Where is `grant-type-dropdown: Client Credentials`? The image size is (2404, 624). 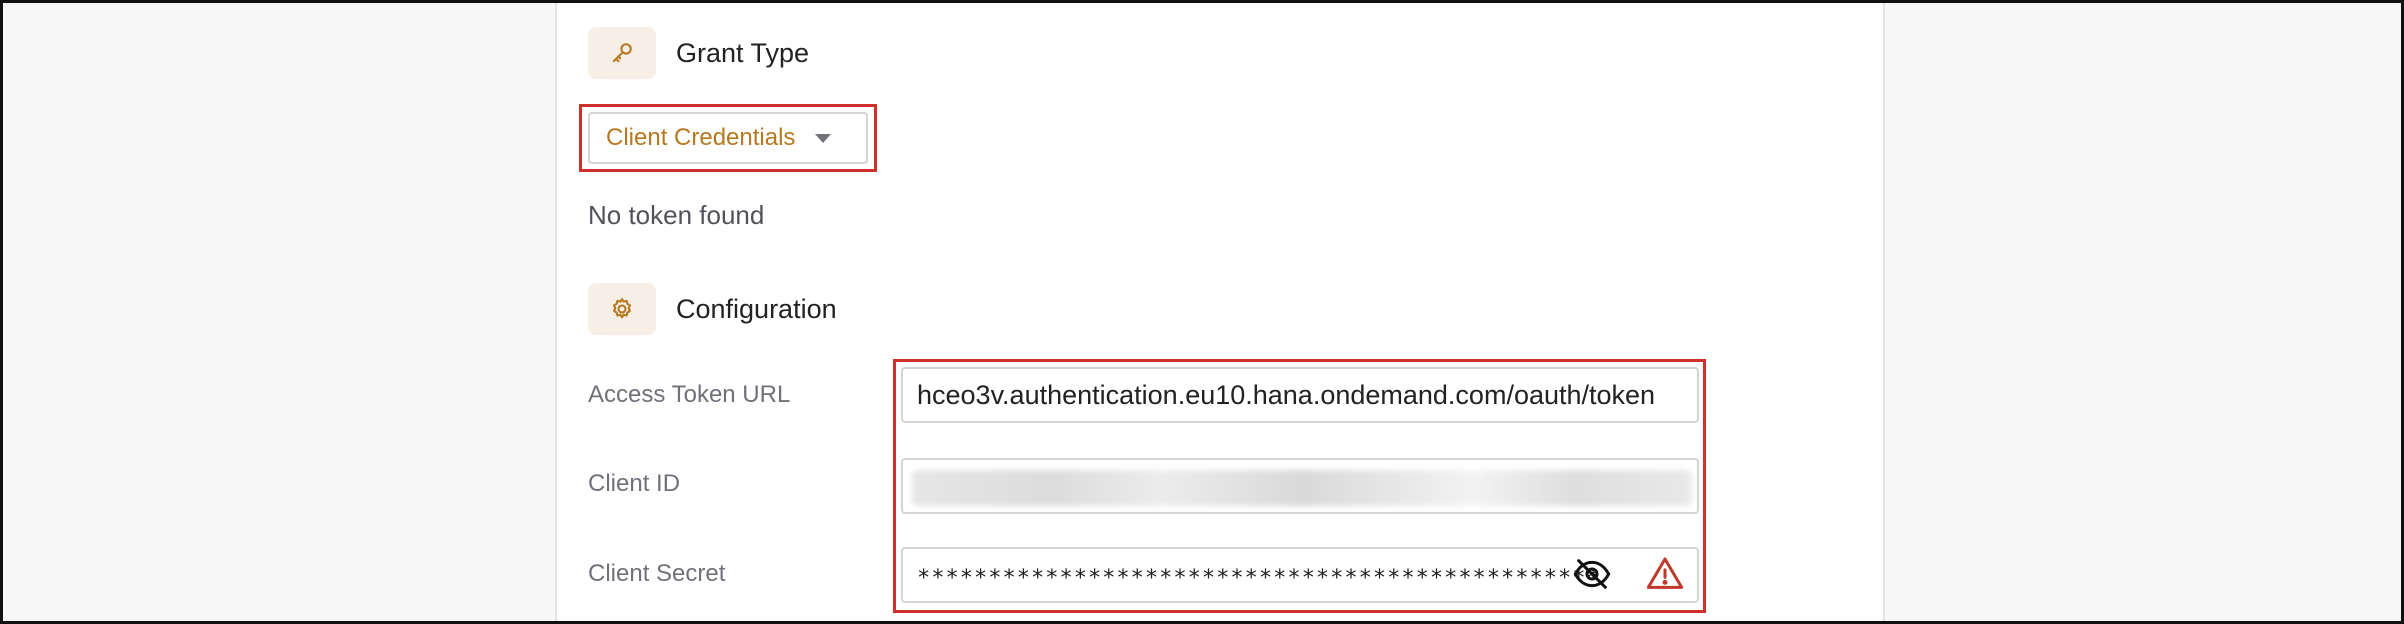
grant-type-dropdown: Client Credentials is located at coordinates (728, 138).